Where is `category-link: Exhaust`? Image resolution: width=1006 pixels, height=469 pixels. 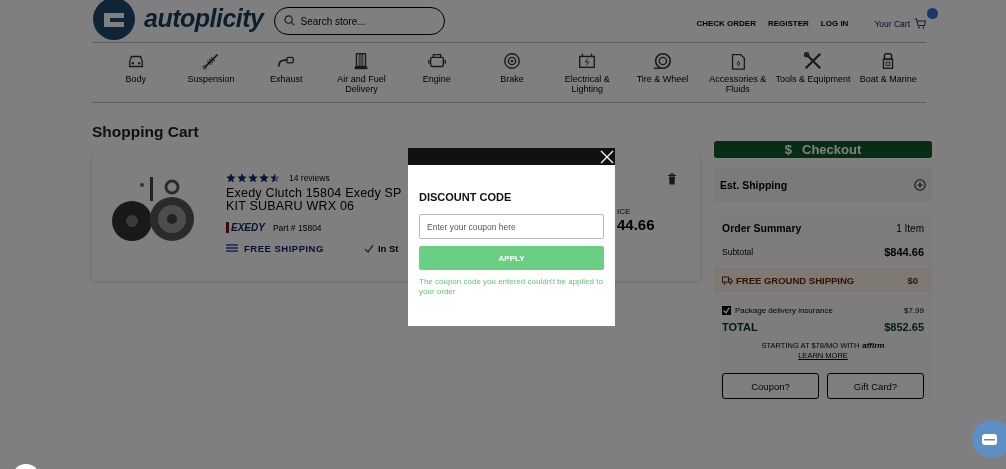 category-link: Exhaust is located at coordinates (286, 72).